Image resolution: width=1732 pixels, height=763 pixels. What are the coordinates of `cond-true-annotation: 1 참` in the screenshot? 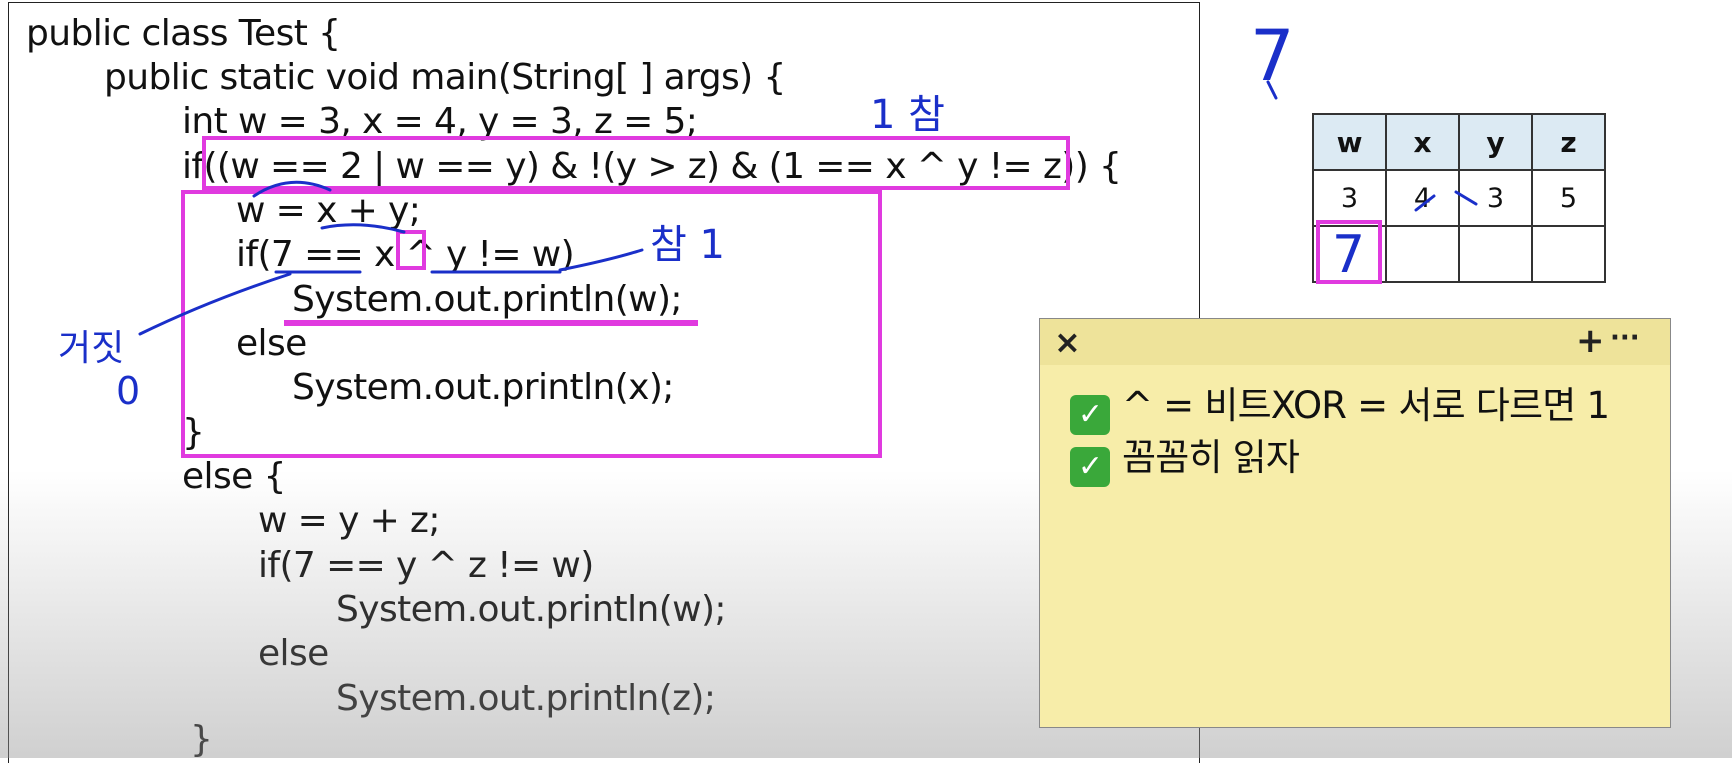 It's located at (907, 115).